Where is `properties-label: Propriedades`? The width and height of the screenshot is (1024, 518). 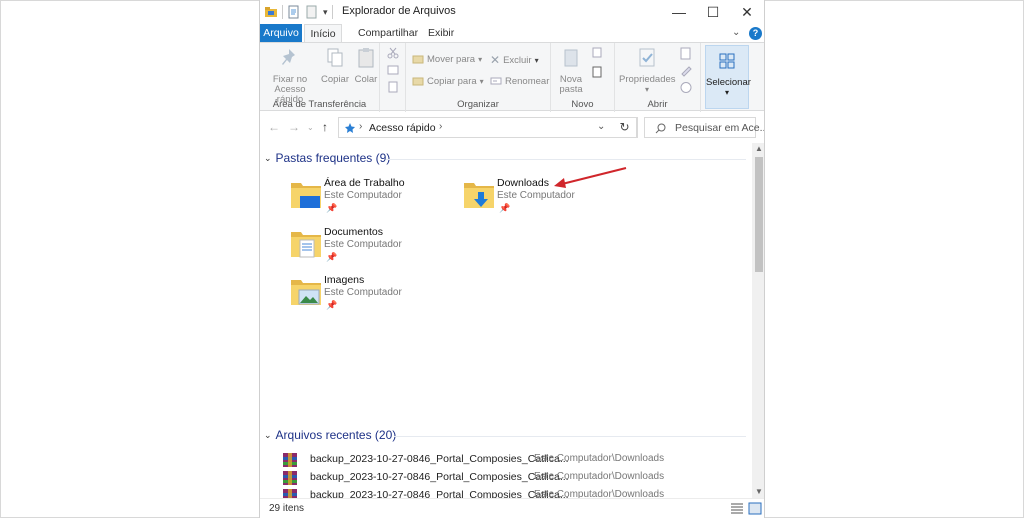 properties-label: Propriedades is located at coordinates (647, 79).